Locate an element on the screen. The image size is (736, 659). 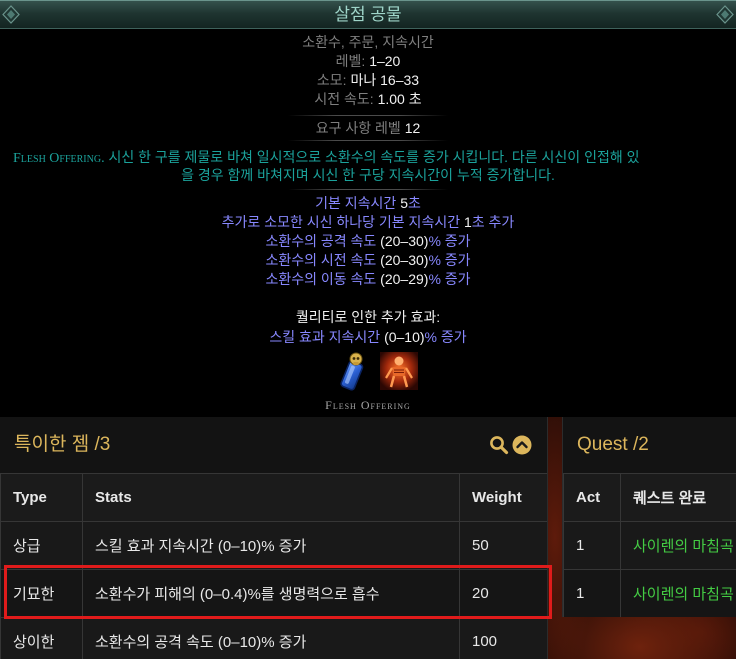
property-value: 1.00 초 is located at coordinates (399, 99).